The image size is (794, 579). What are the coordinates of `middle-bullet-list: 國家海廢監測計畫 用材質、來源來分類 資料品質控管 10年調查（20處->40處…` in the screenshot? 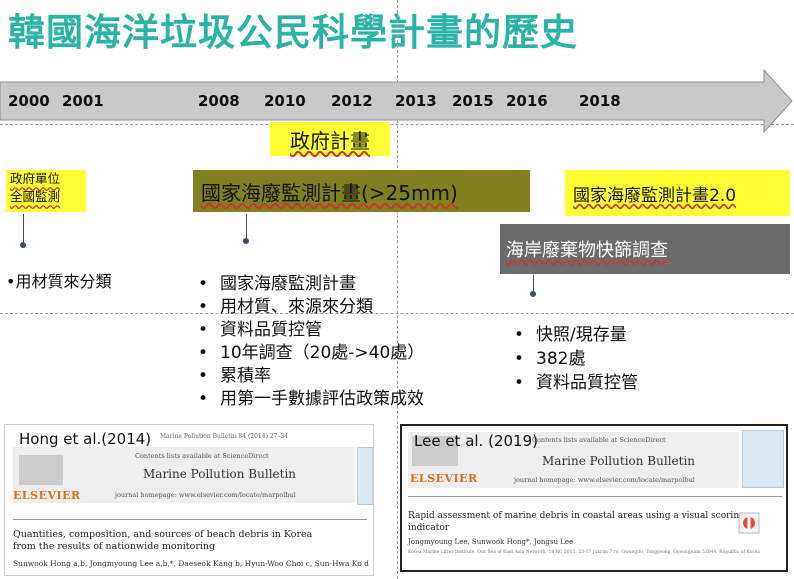 It's located at (310, 342).